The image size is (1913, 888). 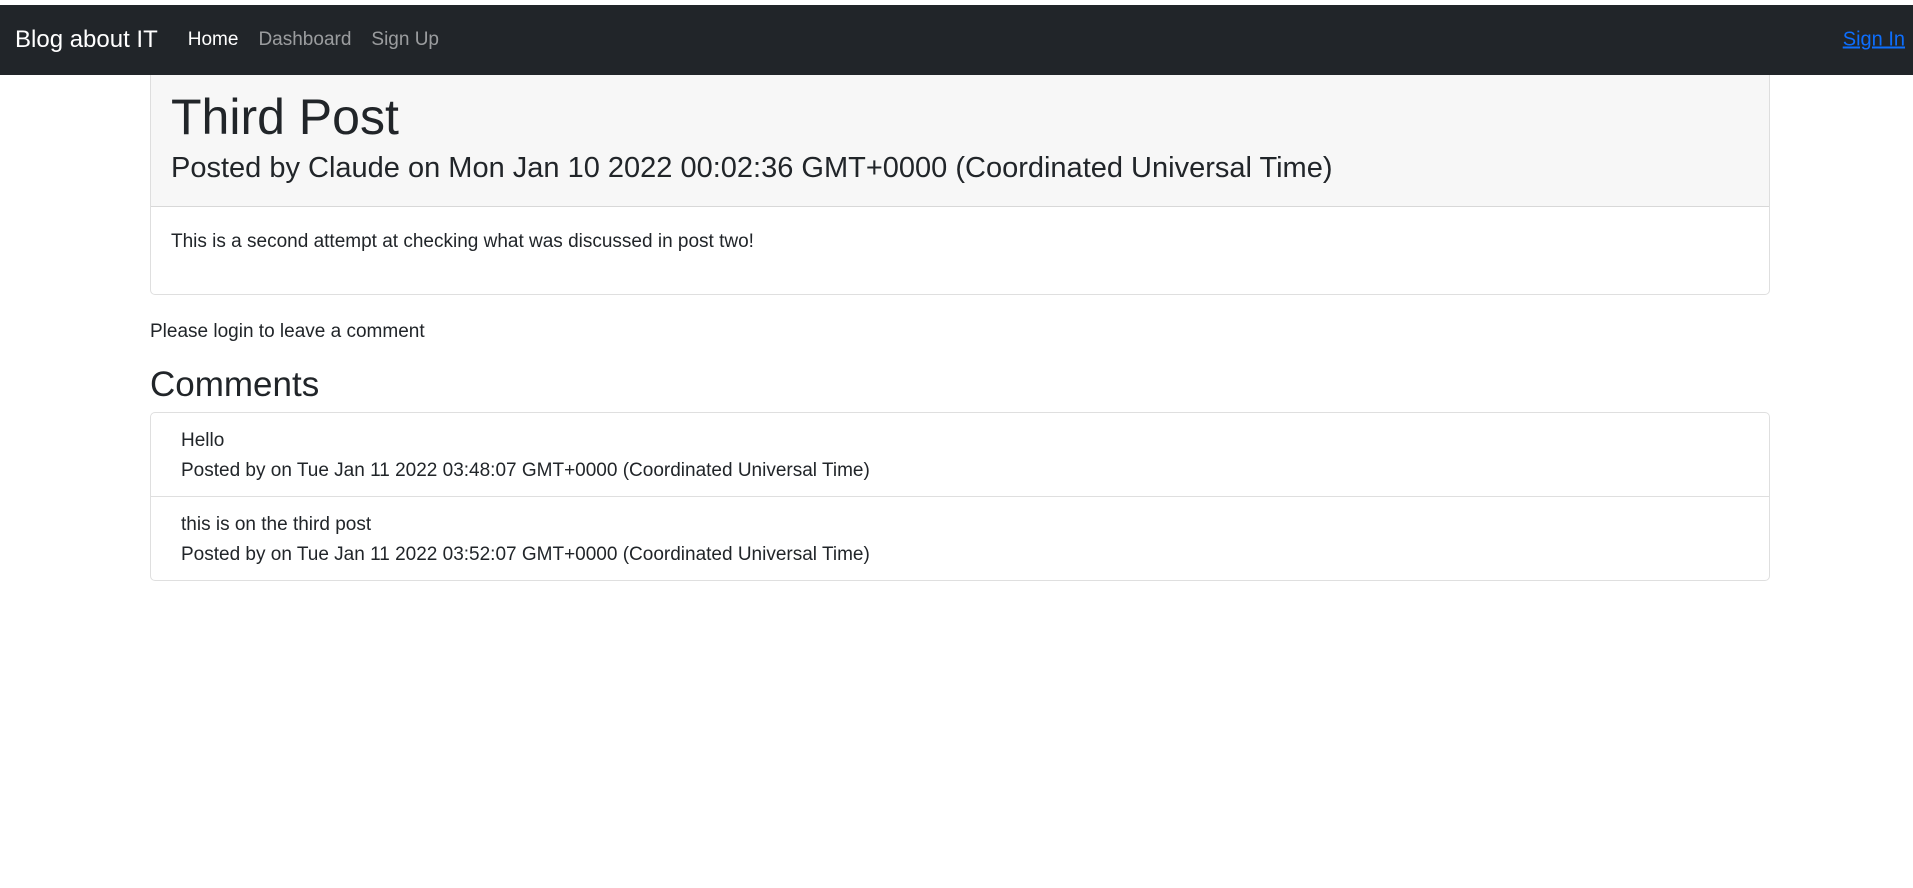 What do you see at coordinates (1874, 40) in the screenshot?
I see `sign-in-link: Sign In` at bounding box center [1874, 40].